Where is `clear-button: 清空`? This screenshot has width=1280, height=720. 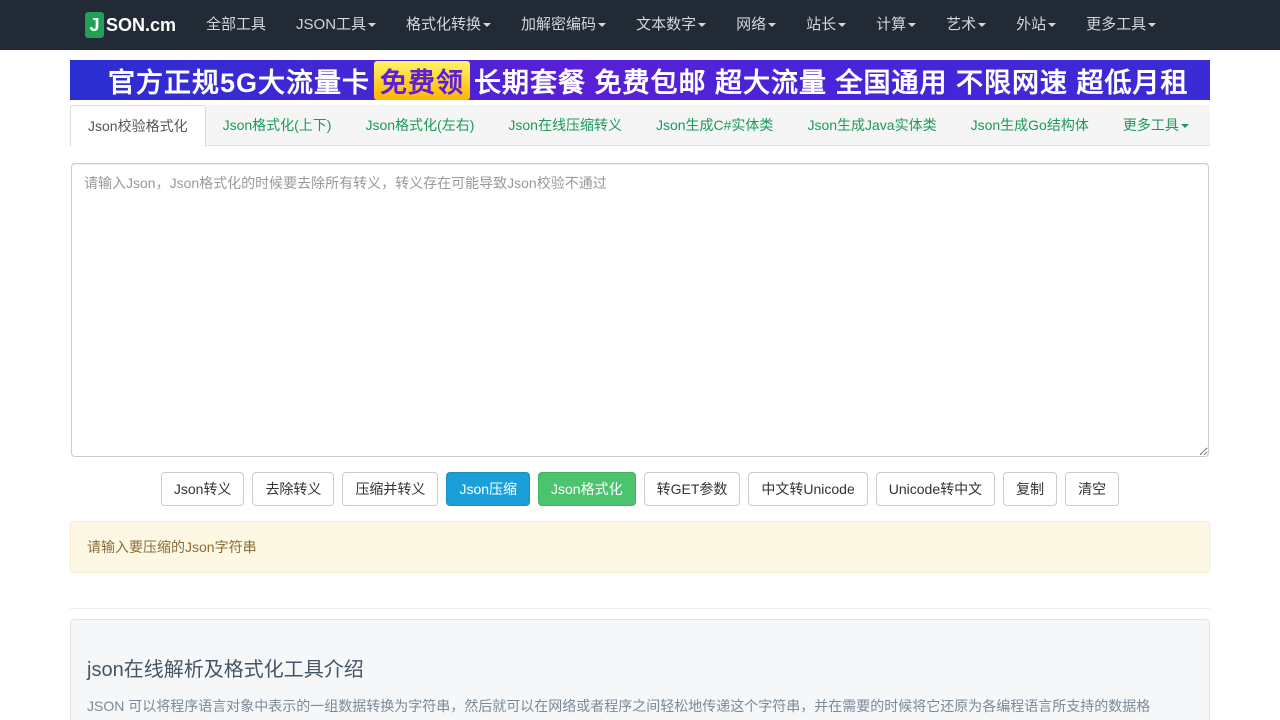 clear-button: 清空 is located at coordinates (1092, 489).